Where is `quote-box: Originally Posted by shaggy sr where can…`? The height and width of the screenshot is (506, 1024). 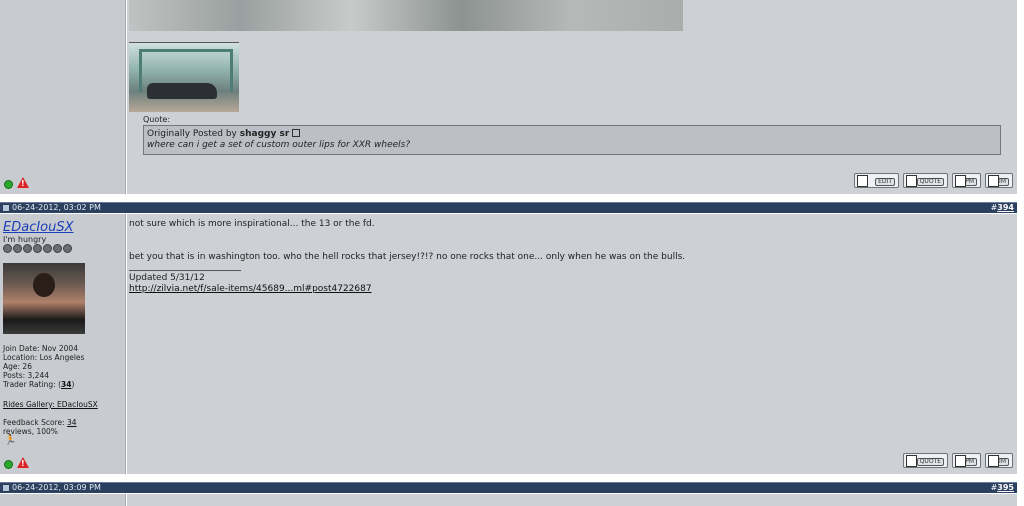
quote-box: Originally Posted by shaggy sr where can… is located at coordinates (572, 140).